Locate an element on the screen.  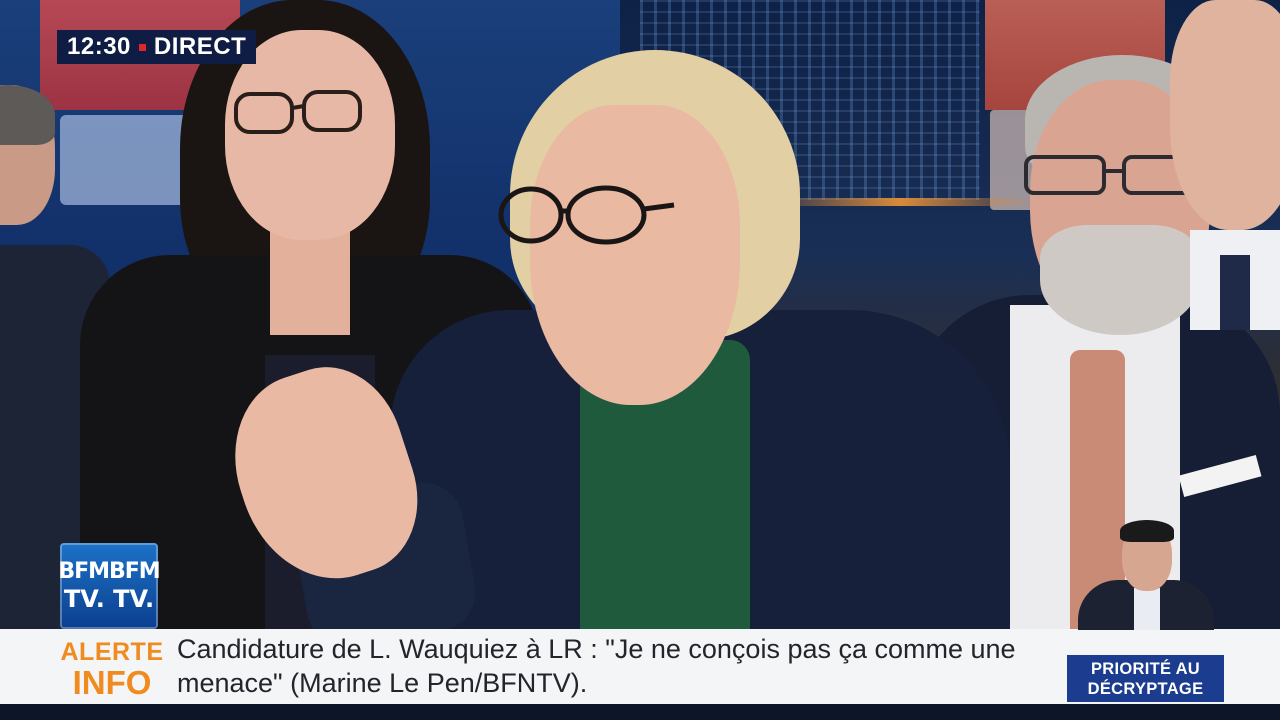
bottom-strip is located at coordinates (640, 712).